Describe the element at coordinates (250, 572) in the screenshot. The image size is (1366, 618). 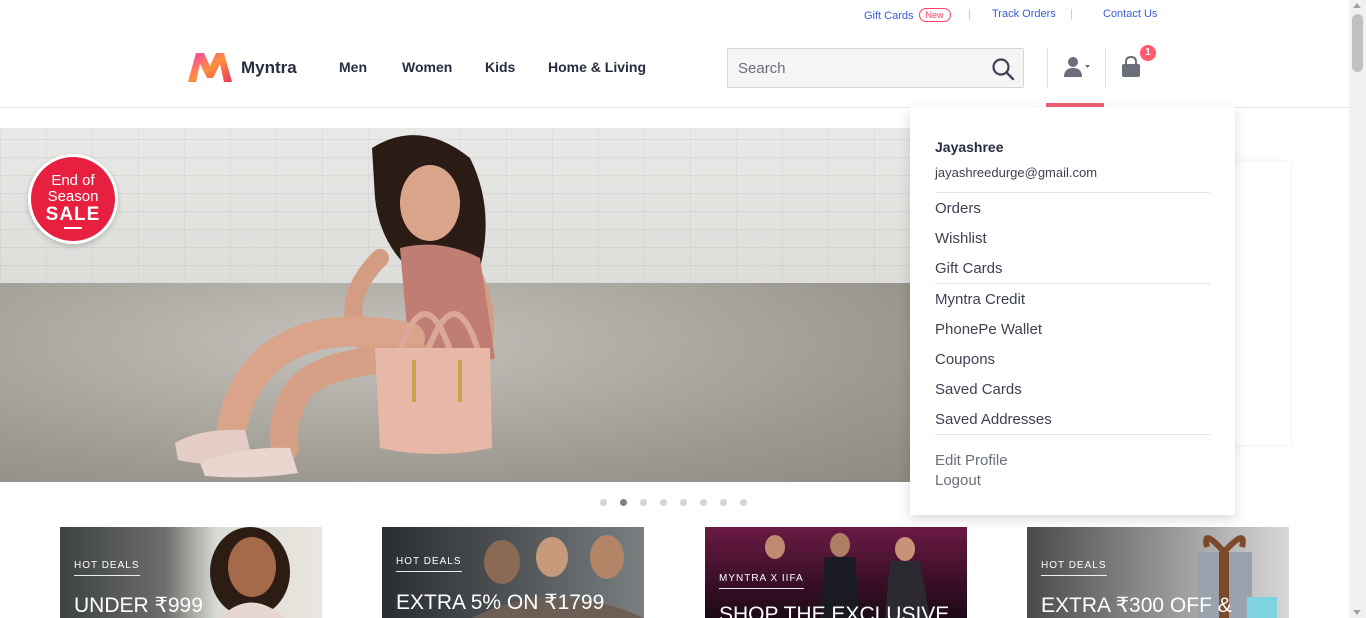
I see `deal-image` at that location.